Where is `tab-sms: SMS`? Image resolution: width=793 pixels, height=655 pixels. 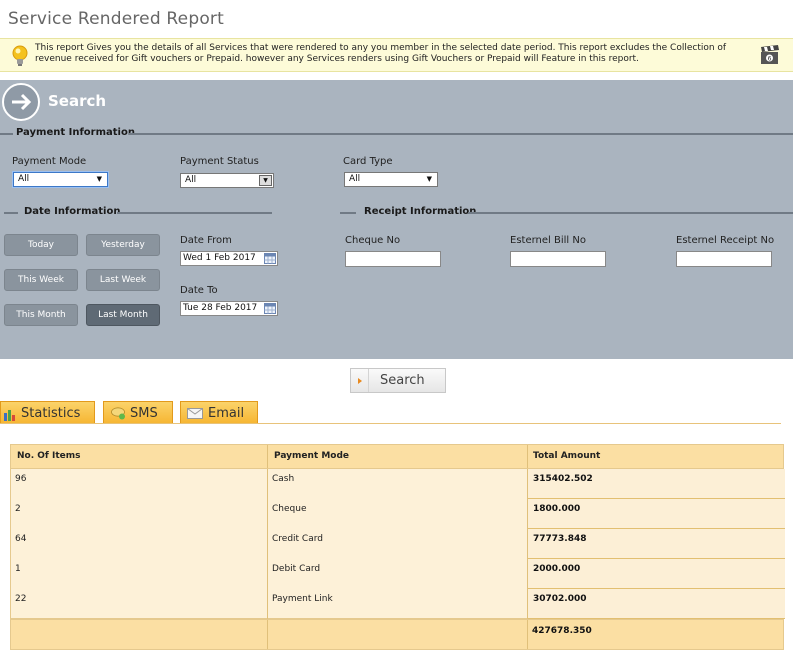 tab-sms: SMS is located at coordinates (138, 412).